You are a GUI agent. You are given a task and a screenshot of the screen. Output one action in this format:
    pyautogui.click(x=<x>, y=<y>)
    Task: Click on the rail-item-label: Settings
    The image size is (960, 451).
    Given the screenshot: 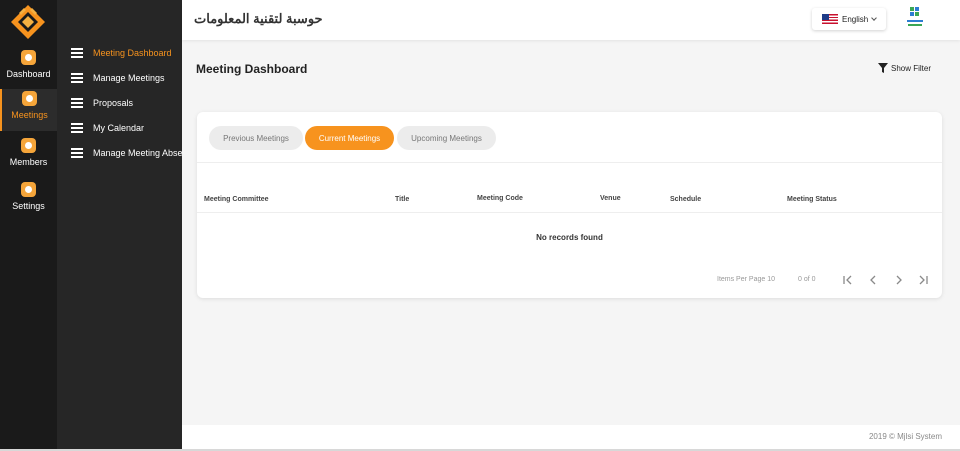 What is the action you would take?
    pyautogui.click(x=28, y=206)
    